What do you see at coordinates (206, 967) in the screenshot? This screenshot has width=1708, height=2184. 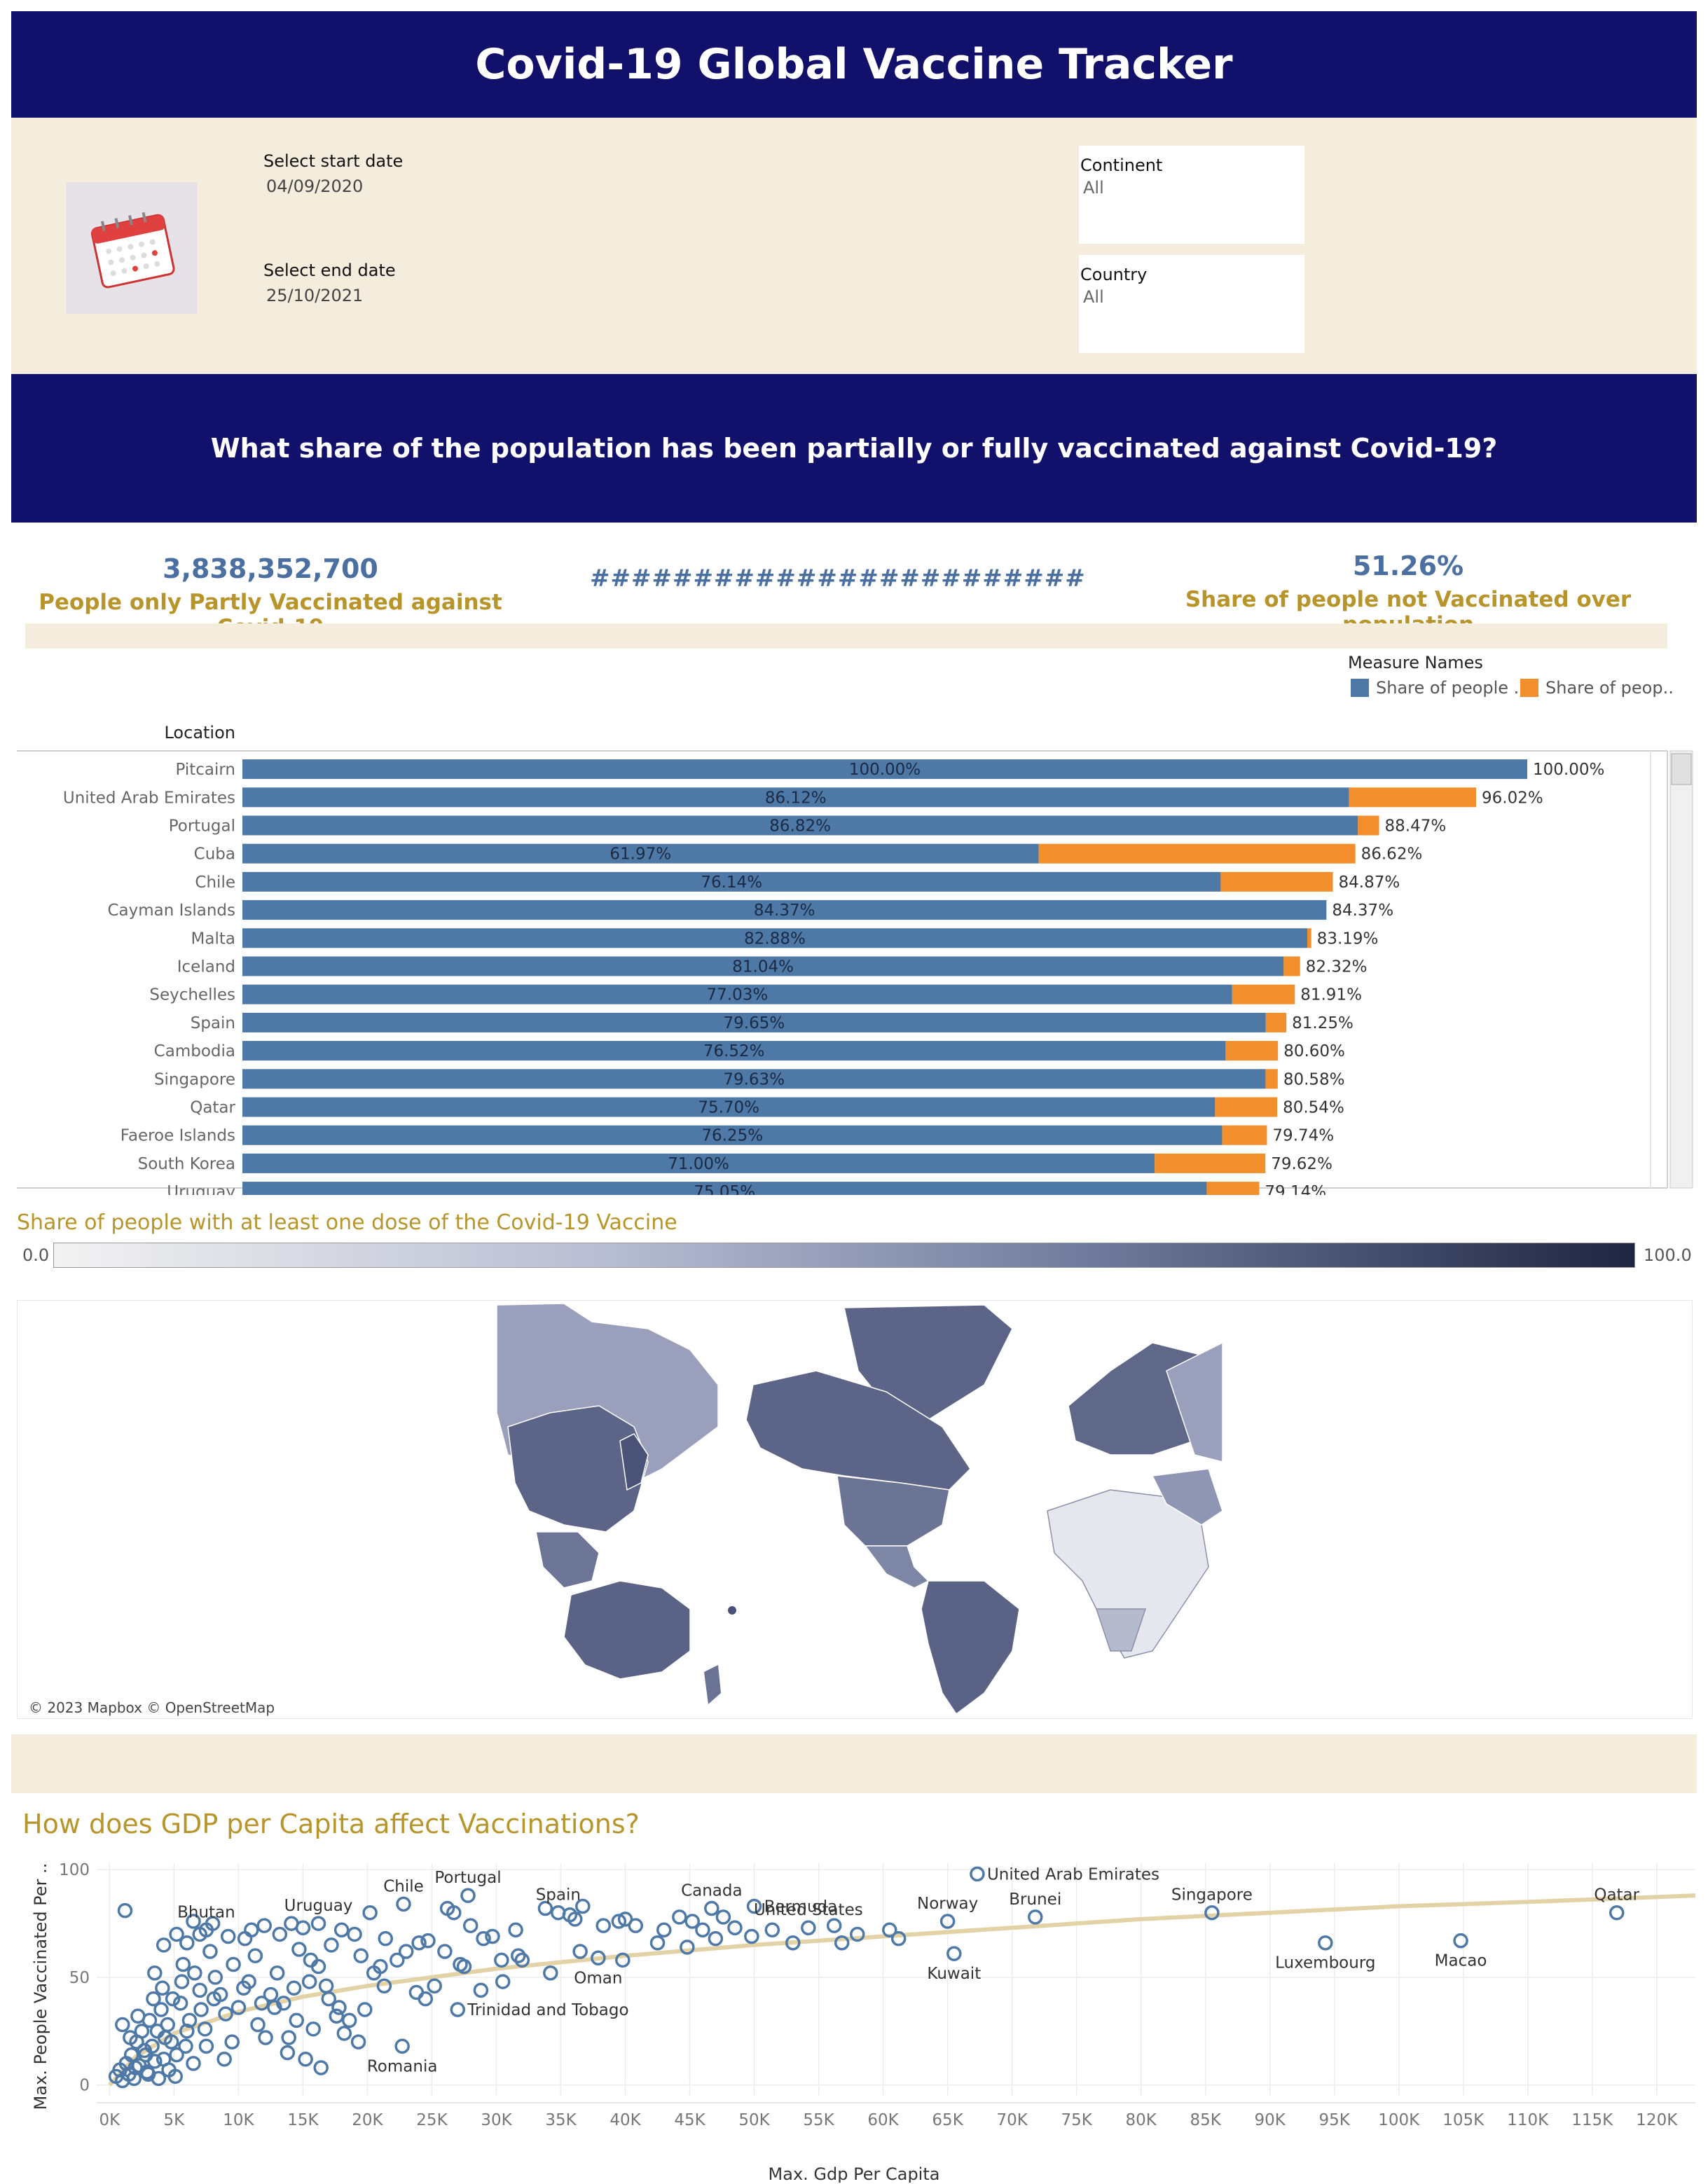 I see `bar-category-label: Iceland` at bounding box center [206, 967].